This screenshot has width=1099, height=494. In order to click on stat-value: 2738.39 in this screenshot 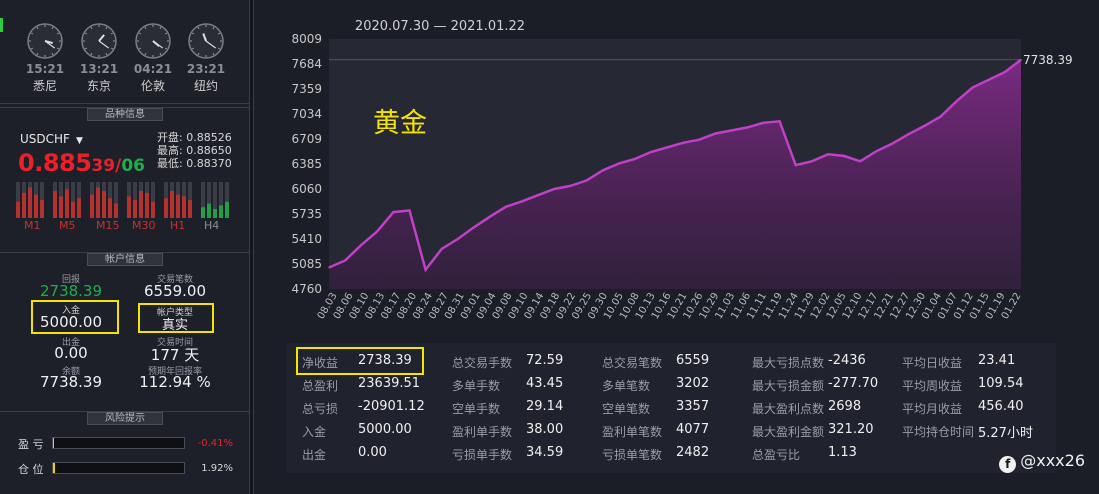, I will do `click(385, 360)`.